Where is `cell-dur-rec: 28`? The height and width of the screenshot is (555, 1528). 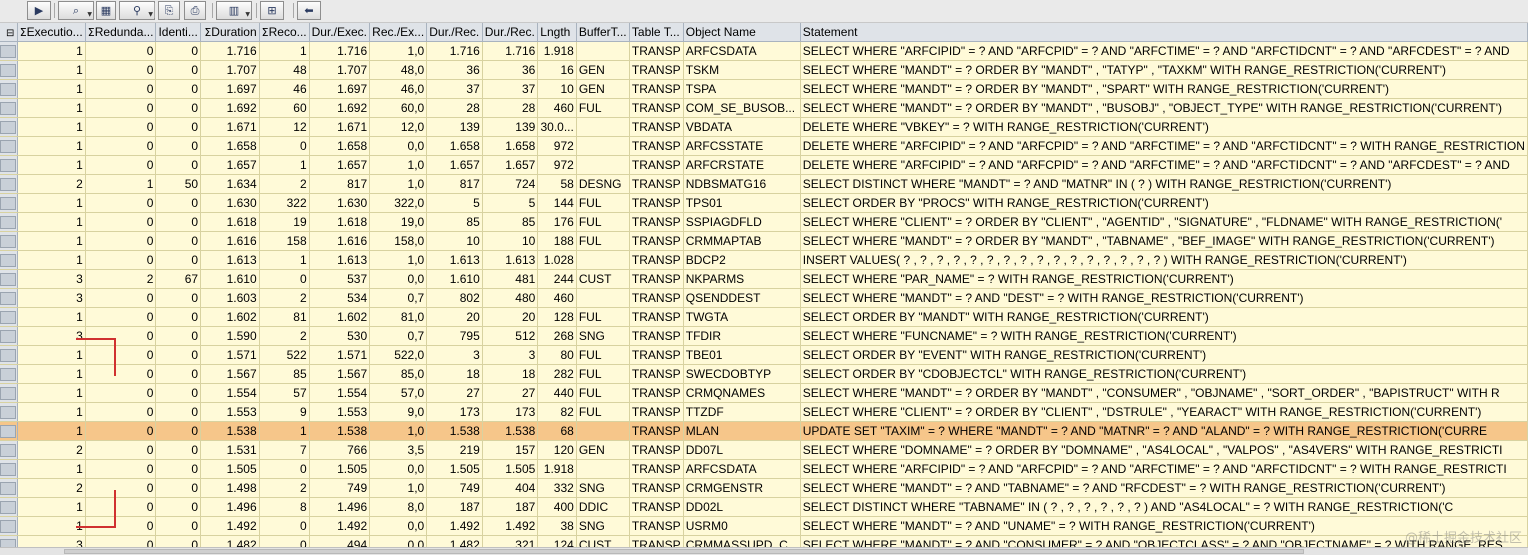
cell-dur-rec: 28 is located at coordinates (454, 108).